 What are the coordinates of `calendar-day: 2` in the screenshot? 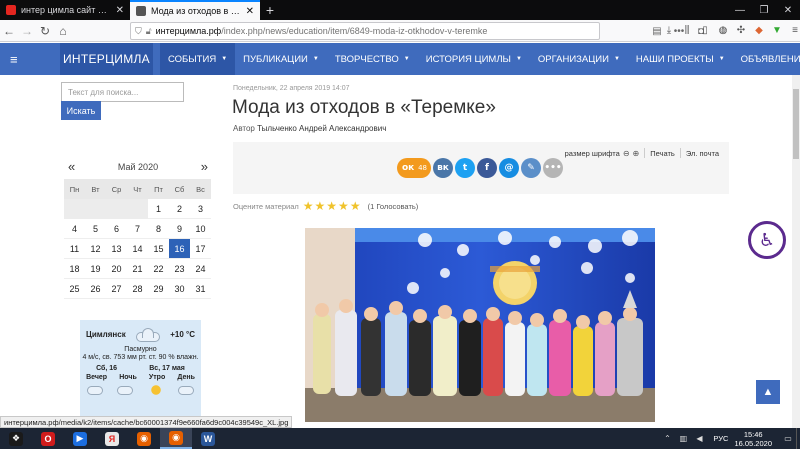 It's located at (179, 209).